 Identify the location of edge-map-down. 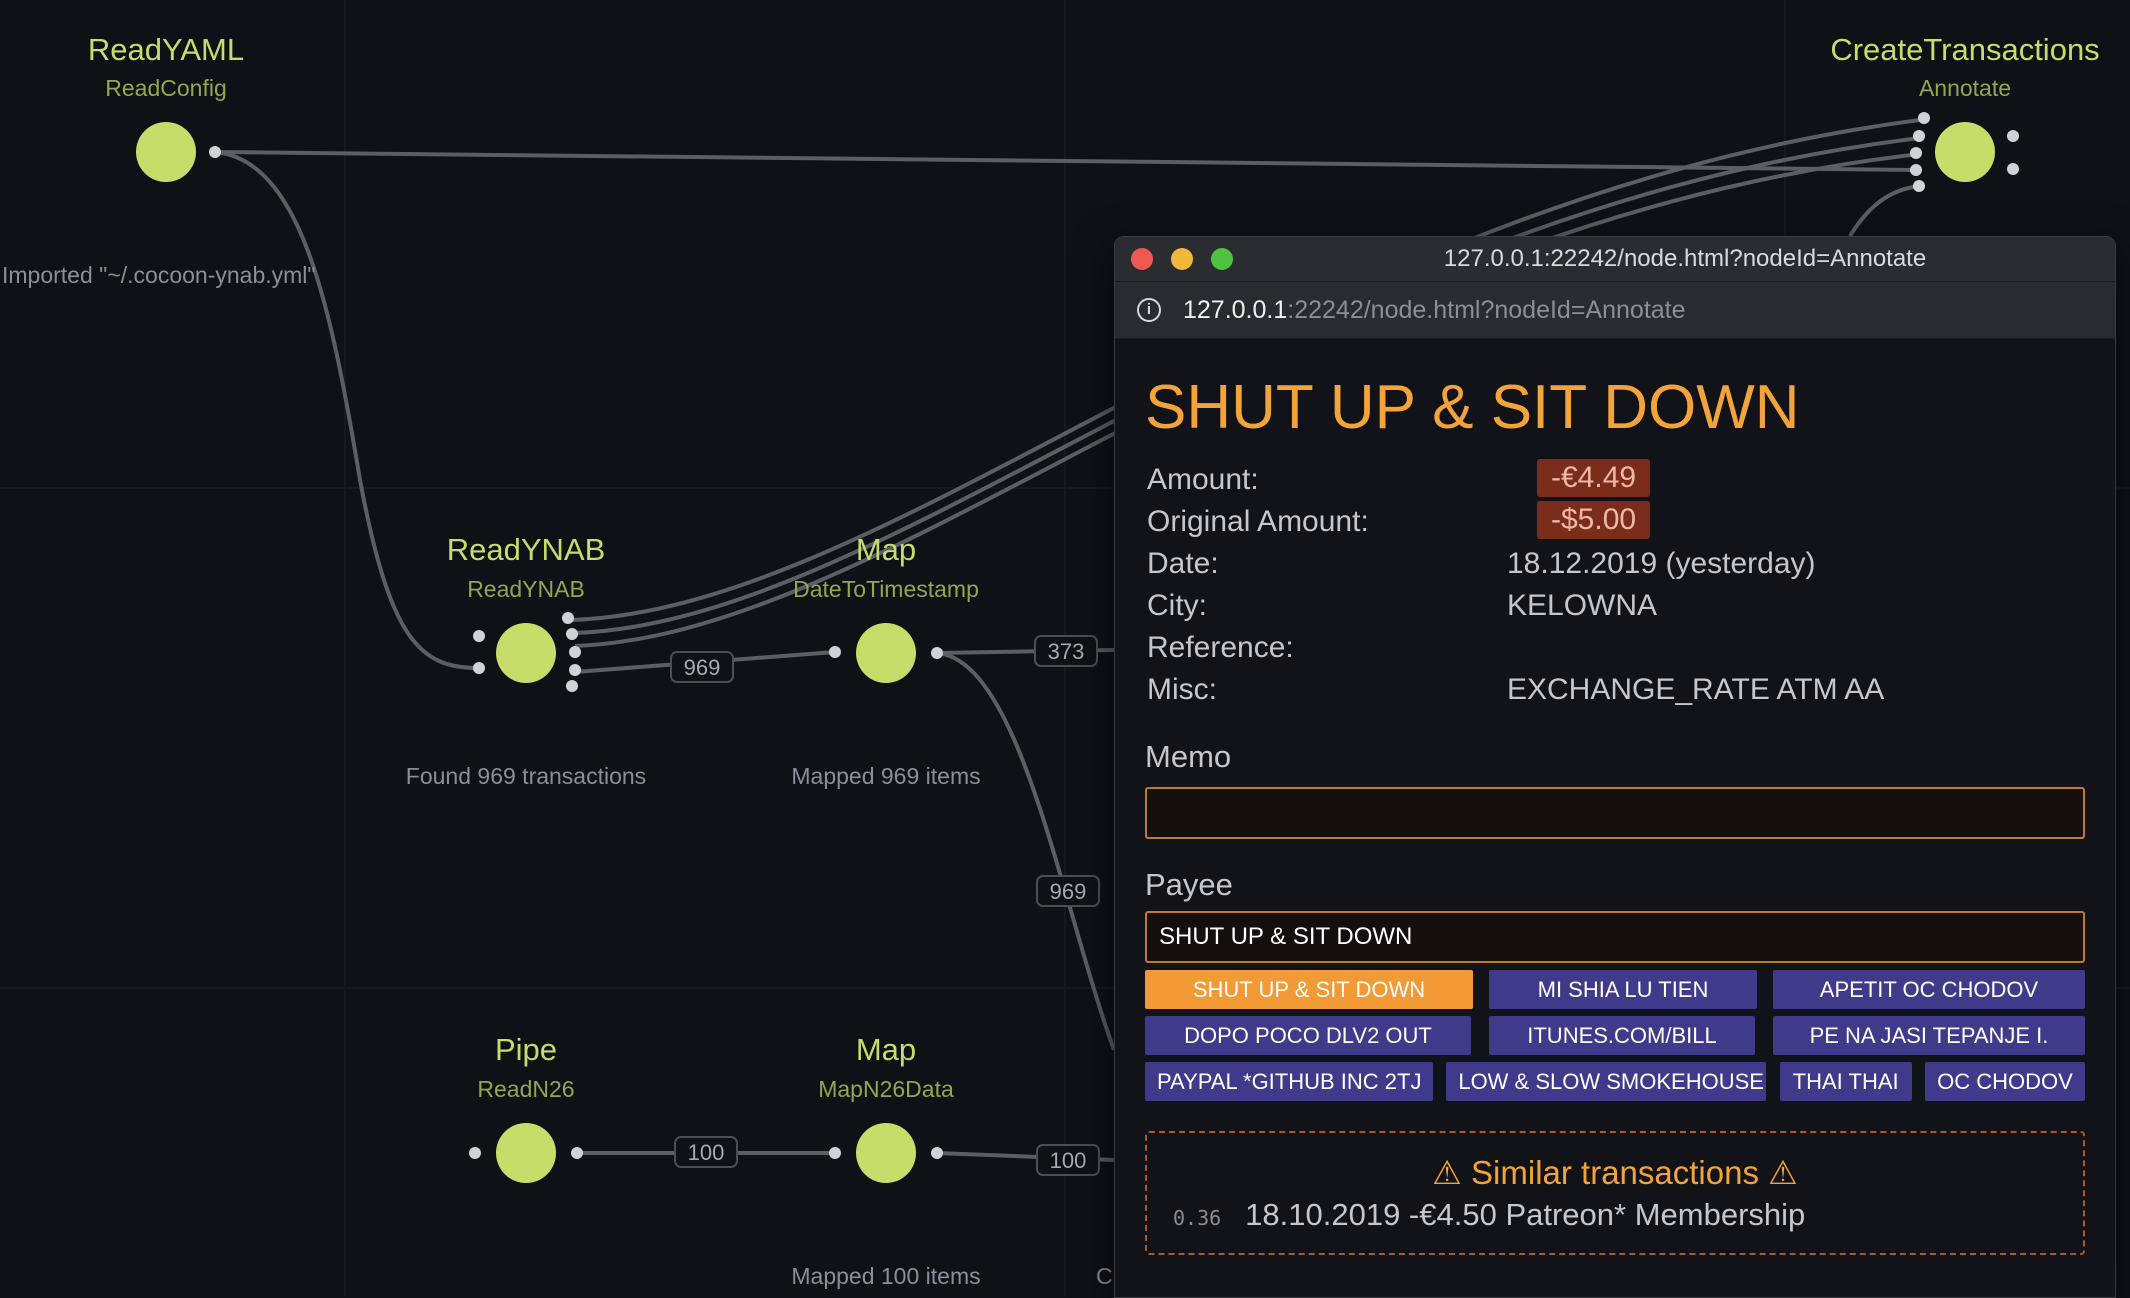
(1026, 851).